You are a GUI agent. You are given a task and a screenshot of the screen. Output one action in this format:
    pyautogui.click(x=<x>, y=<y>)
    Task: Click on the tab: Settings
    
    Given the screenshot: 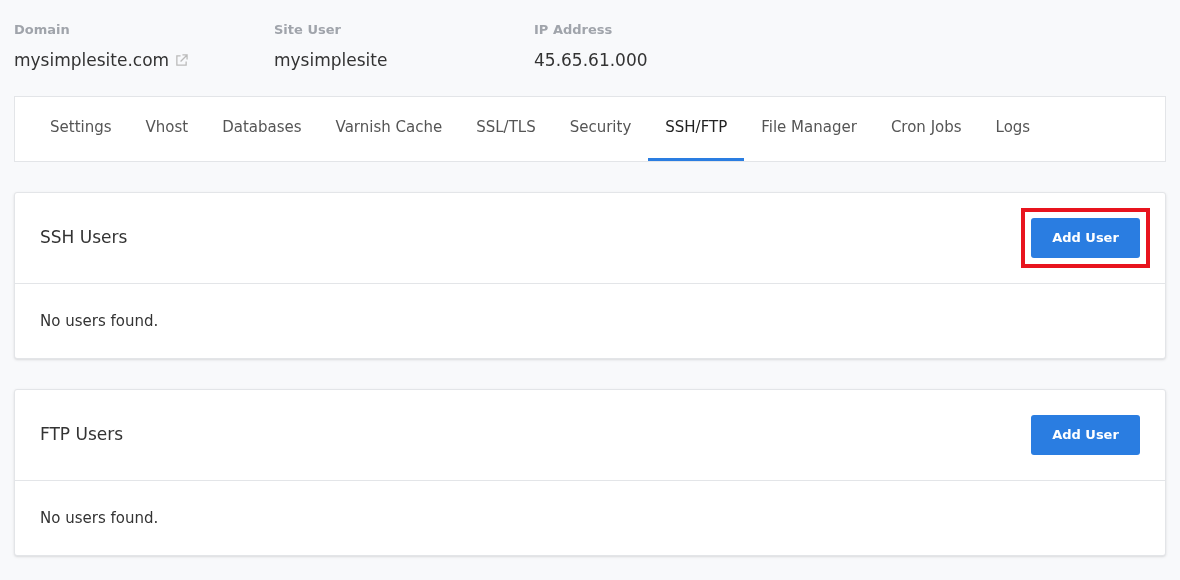 What is the action you would take?
    pyautogui.click(x=81, y=129)
    